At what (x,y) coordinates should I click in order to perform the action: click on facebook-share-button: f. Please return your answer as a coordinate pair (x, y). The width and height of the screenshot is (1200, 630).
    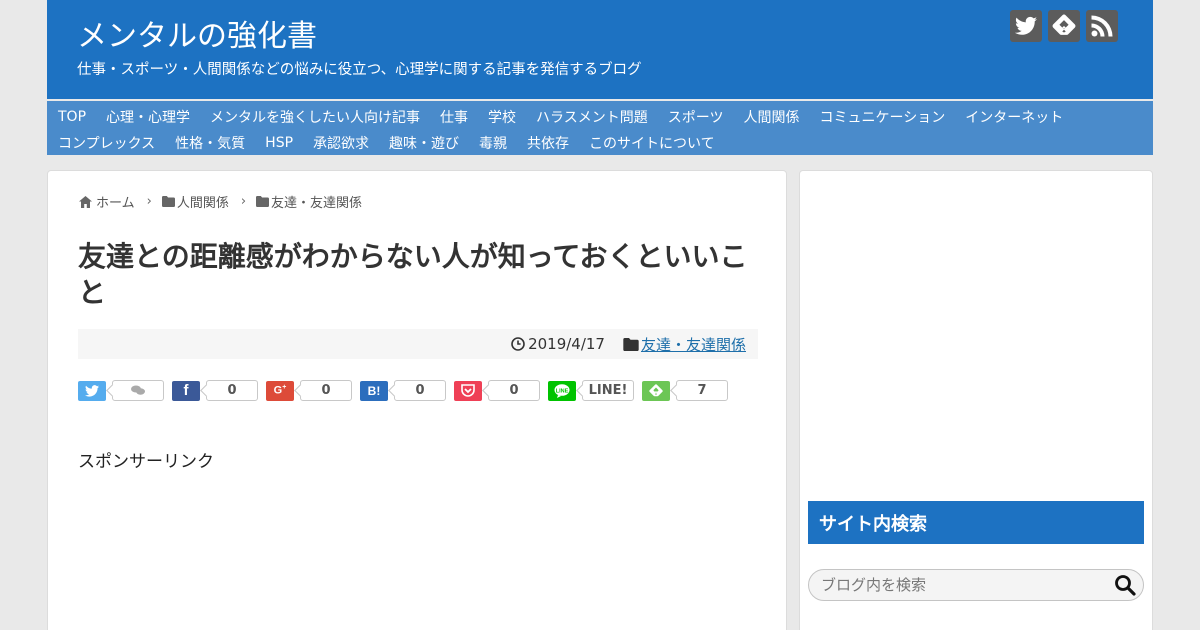
    Looking at the image, I should click on (186, 390).